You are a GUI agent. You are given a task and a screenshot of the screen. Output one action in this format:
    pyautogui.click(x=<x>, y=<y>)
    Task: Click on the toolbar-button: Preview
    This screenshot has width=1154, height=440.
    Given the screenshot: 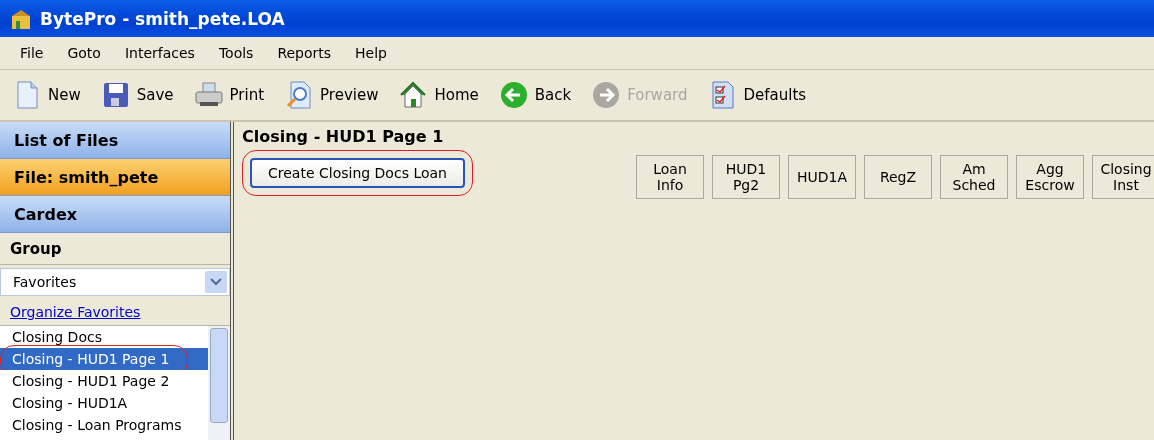 What is the action you would take?
    pyautogui.click(x=334, y=95)
    